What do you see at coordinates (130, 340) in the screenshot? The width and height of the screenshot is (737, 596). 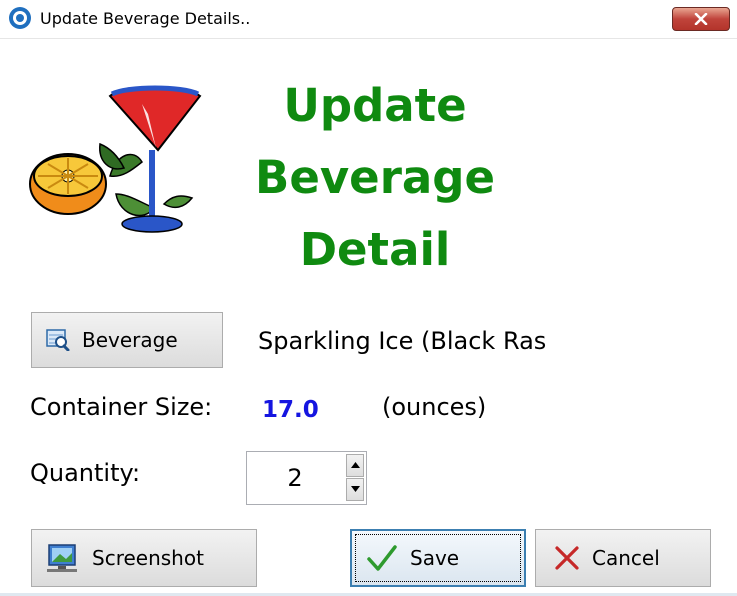 I see `beverage-button-label: Beverage` at bounding box center [130, 340].